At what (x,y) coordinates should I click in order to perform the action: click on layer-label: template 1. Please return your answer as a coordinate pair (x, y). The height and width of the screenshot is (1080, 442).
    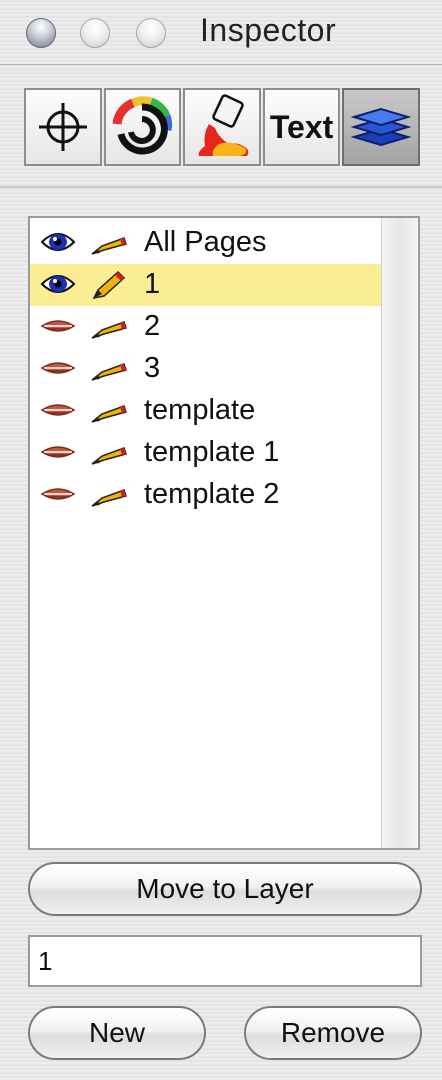
    Looking at the image, I should click on (212, 452).